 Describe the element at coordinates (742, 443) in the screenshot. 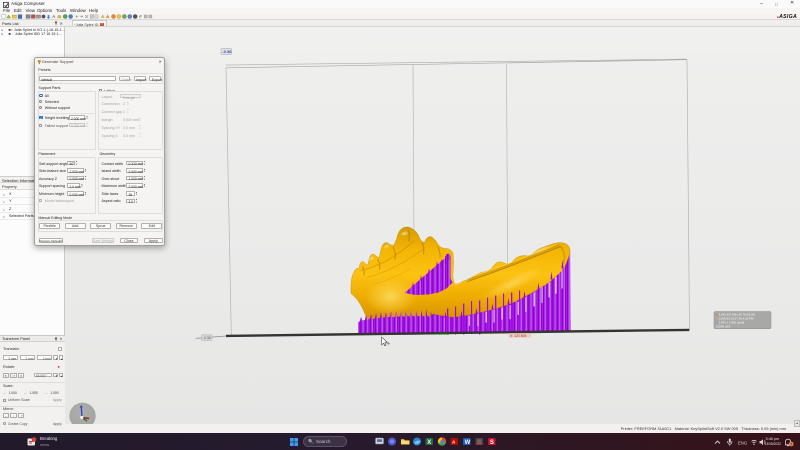

I see `svg-text: ENG` at that location.